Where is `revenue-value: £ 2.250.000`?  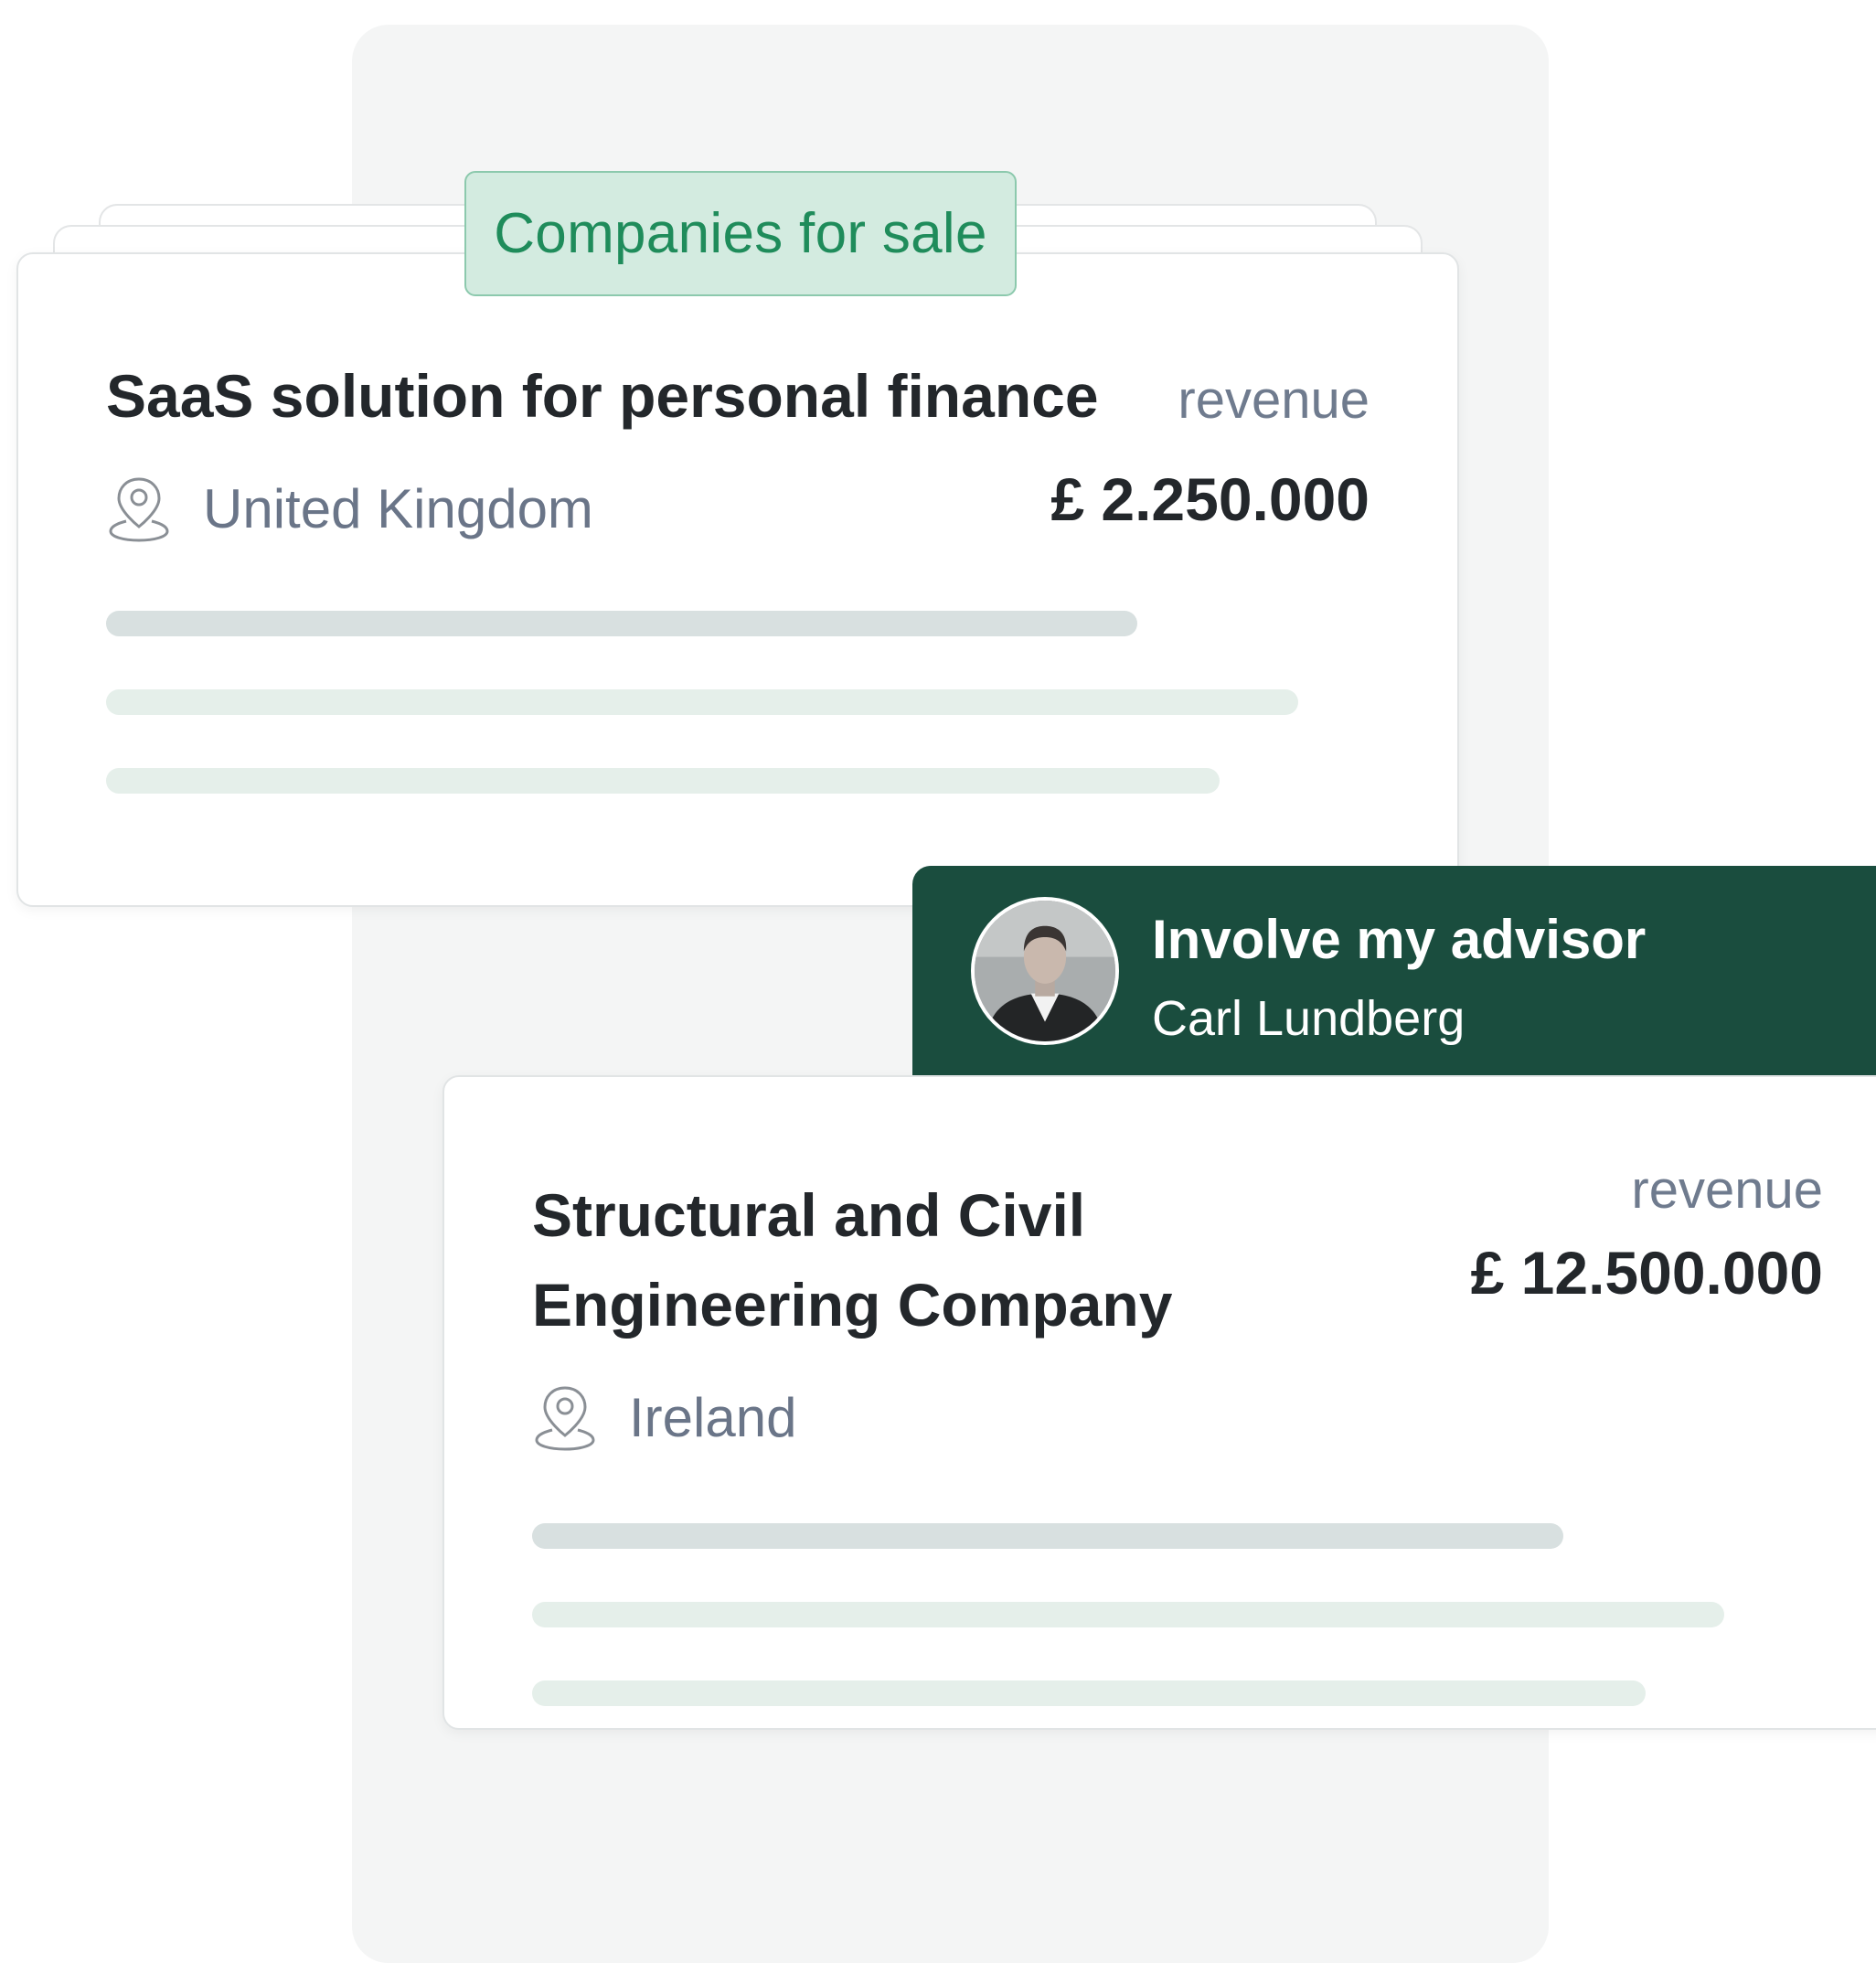
revenue-value: £ 2.250.000 is located at coordinates (1210, 499).